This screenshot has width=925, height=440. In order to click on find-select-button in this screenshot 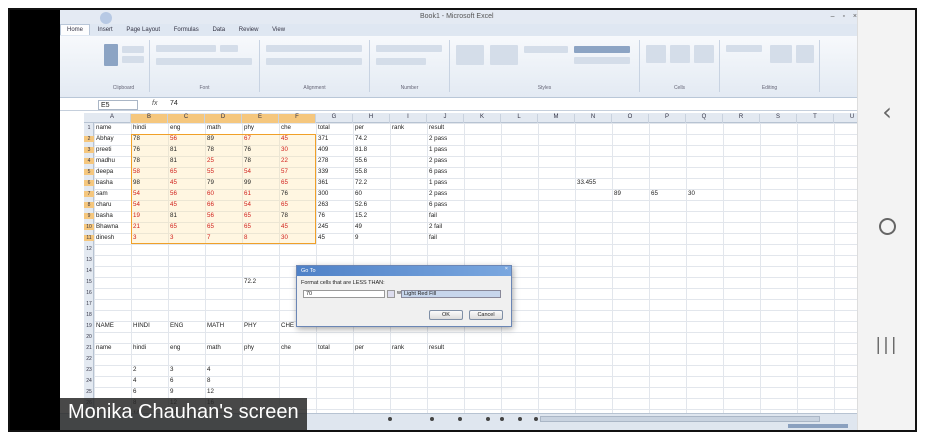, I will do `click(805, 54)`.